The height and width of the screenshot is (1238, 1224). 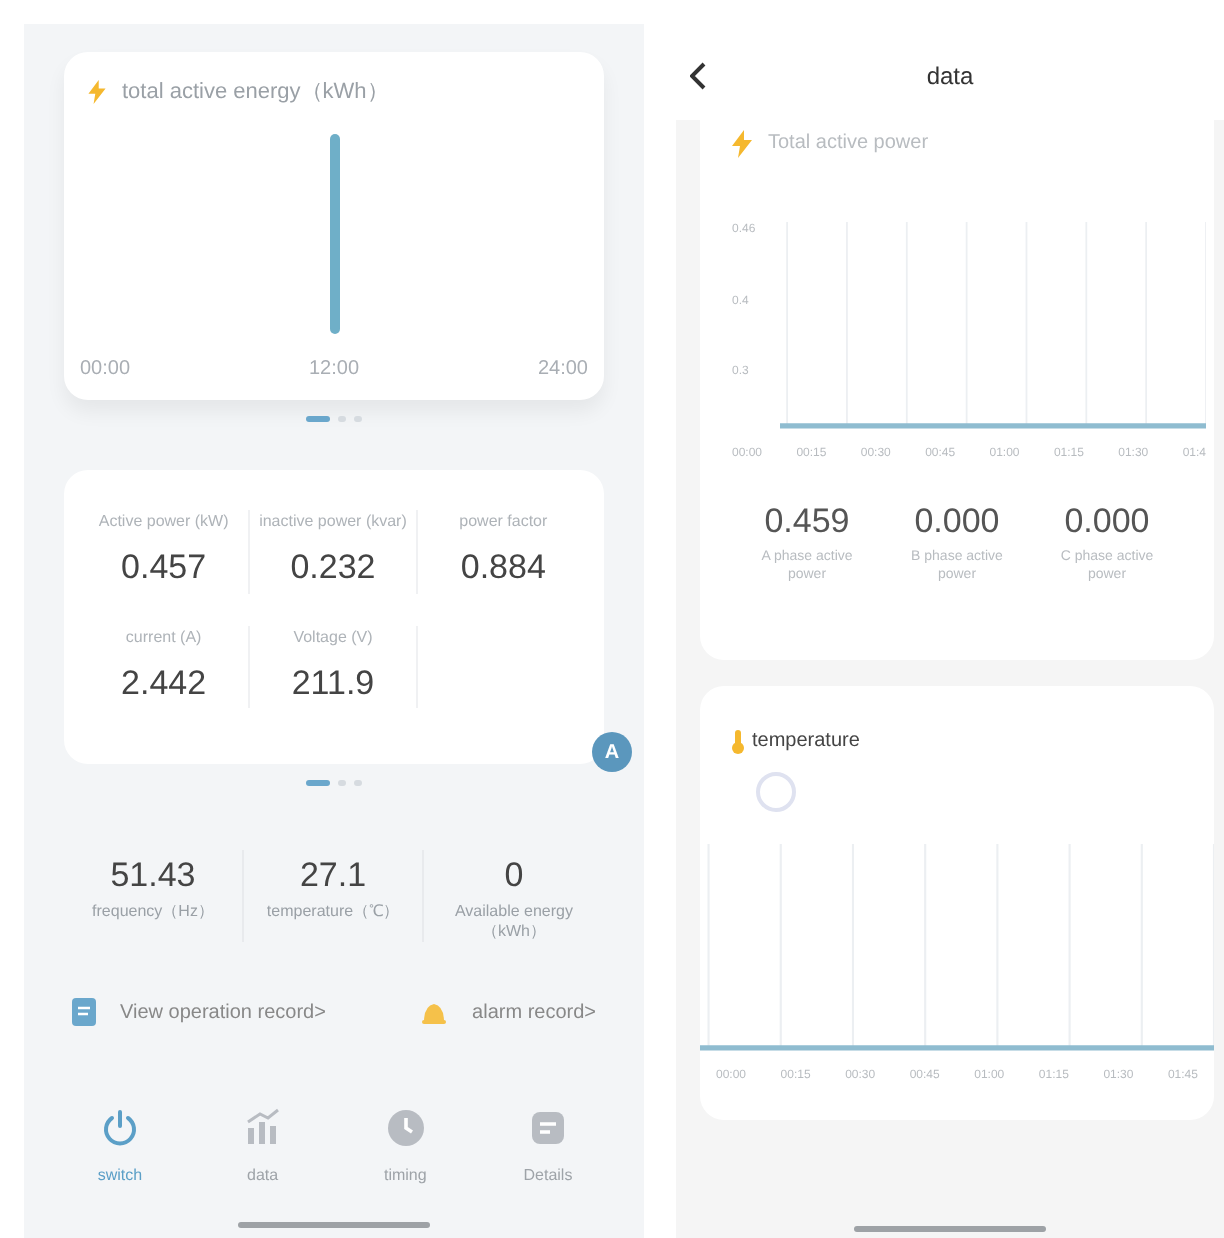 I want to click on nav-tab: switch, so click(x=120, y=1147).